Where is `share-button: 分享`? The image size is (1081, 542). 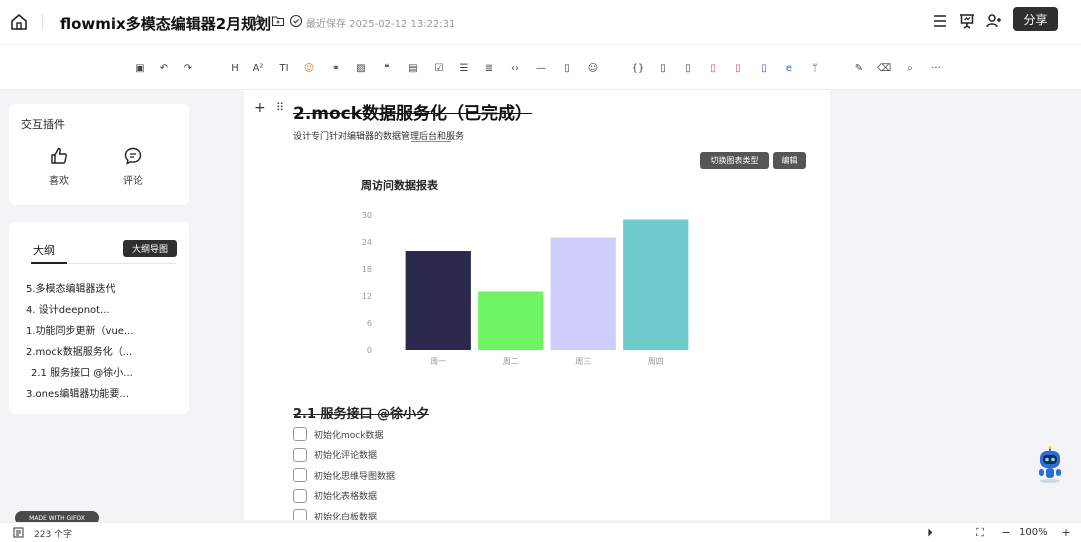
share-button: 分享 is located at coordinates (1035, 19).